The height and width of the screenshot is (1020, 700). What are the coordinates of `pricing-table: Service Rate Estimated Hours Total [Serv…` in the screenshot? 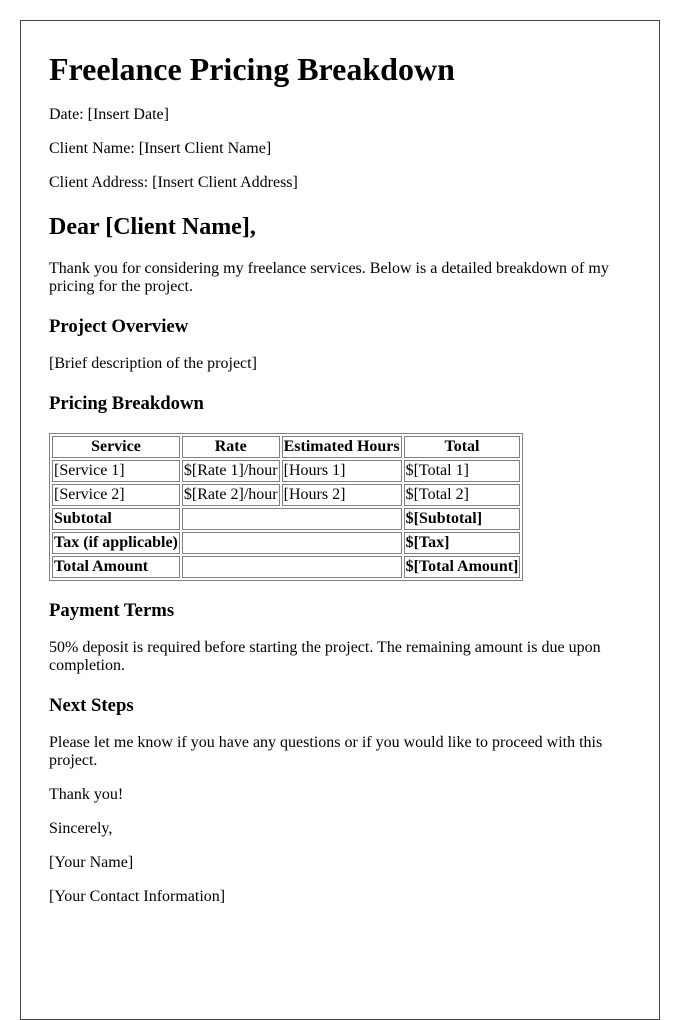 It's located at (286, 507).